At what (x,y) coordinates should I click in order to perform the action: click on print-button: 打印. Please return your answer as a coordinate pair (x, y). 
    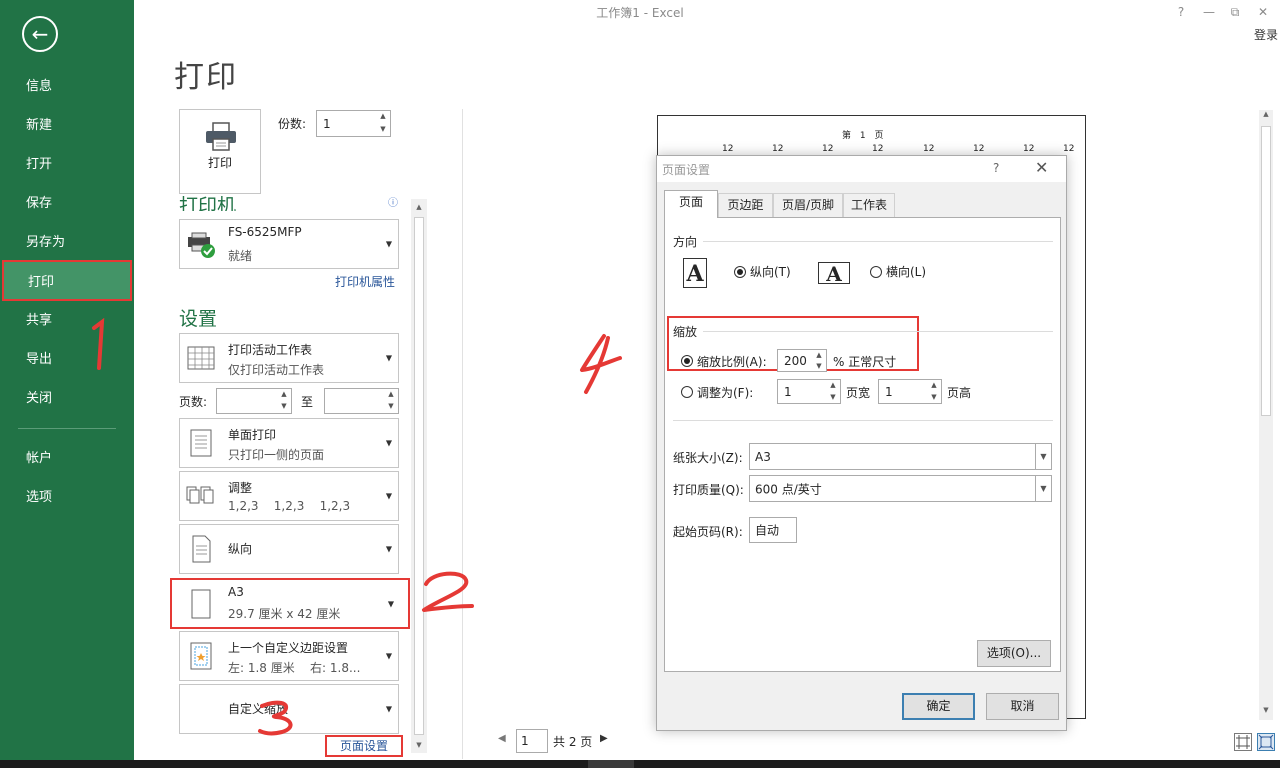
    Looking at the image, I should click on (220, 151).